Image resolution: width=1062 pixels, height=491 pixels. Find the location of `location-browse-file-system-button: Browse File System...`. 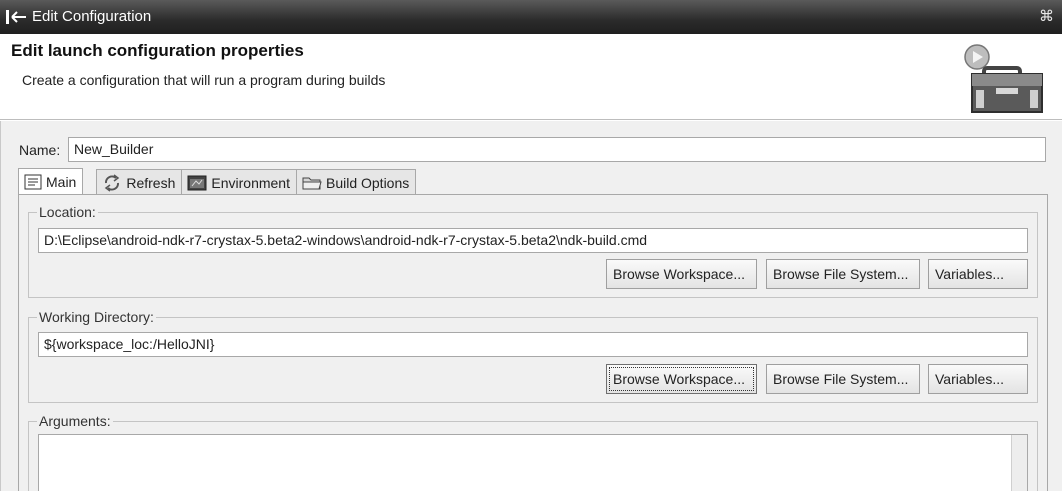

location-browse-file-system-button: Browse File System... is located at coordinates (843, 274).